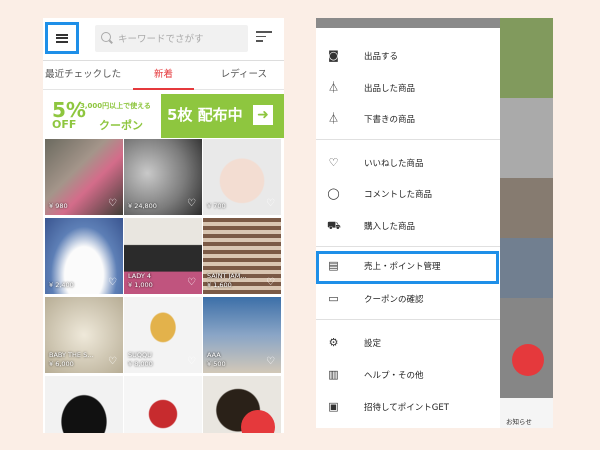 The height and width of the screenshot is (450, 600). Describe the element at coordinates (163, 256) in the screenshot. I see `product-tile: LADY 4 ¥ 1,000` at that location.